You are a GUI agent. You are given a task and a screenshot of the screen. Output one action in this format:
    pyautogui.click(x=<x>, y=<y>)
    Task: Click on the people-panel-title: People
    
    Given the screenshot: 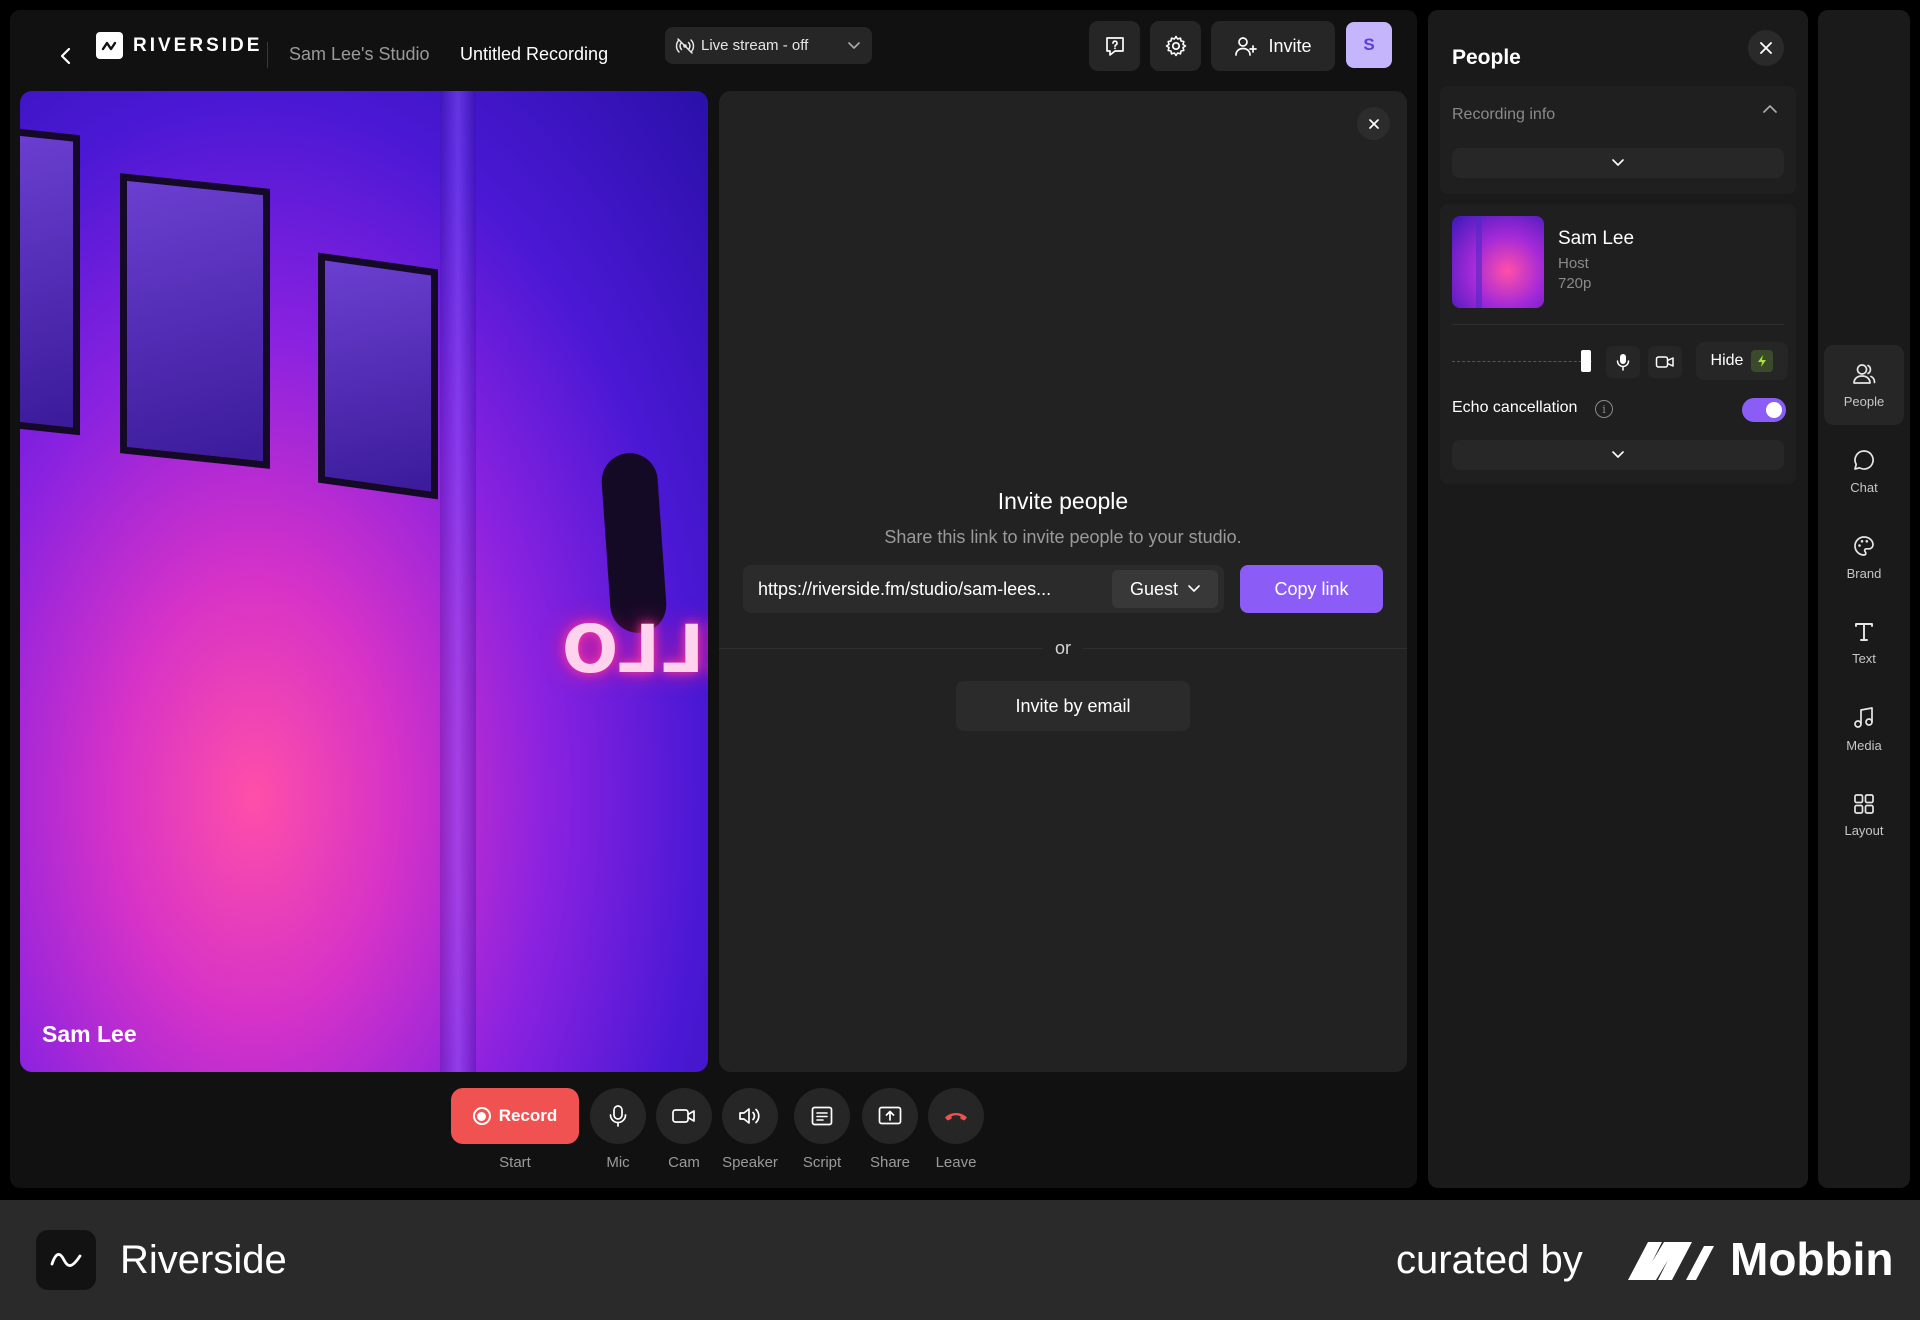 What is the action you would take?
    pyautogui.click(x=1486, y=57)
    